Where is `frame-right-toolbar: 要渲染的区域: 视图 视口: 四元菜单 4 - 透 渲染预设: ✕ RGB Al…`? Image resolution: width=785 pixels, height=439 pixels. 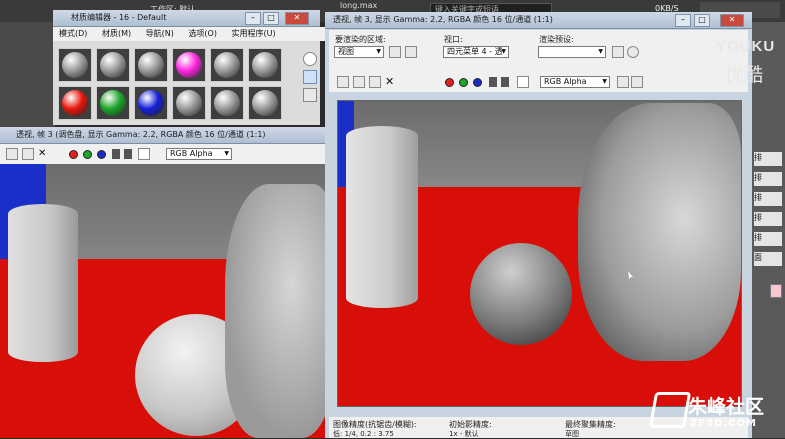 frame-right-toolbar: 要渲染的区域: 视图 视口: 四元菜单 4 - 透 渲染预设: ✕ RGB Al… is located at coordinates (538, 61).